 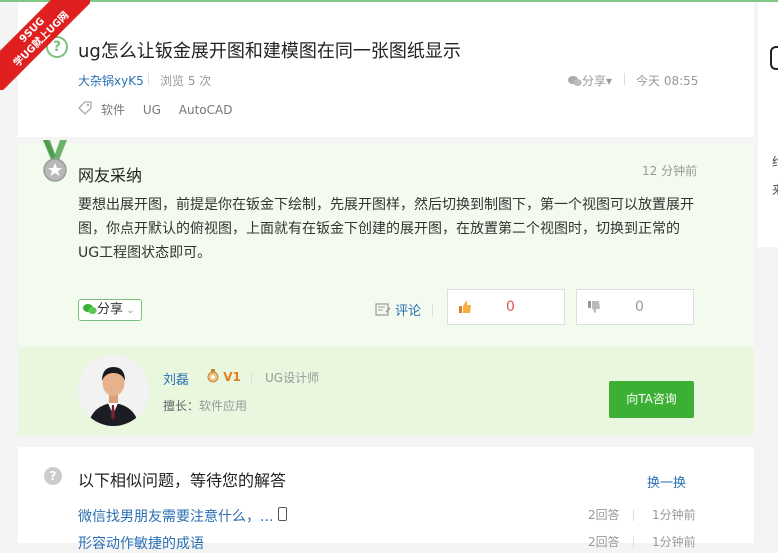 I want to click on ribbon-text: 9SUG 学UG就上UG网, so click(x=45, y=45).